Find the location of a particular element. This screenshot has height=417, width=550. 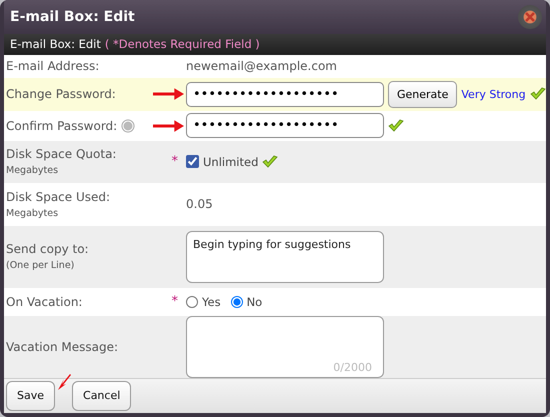

field-label: Disk Space Used: is located at coordinates (58, 197).